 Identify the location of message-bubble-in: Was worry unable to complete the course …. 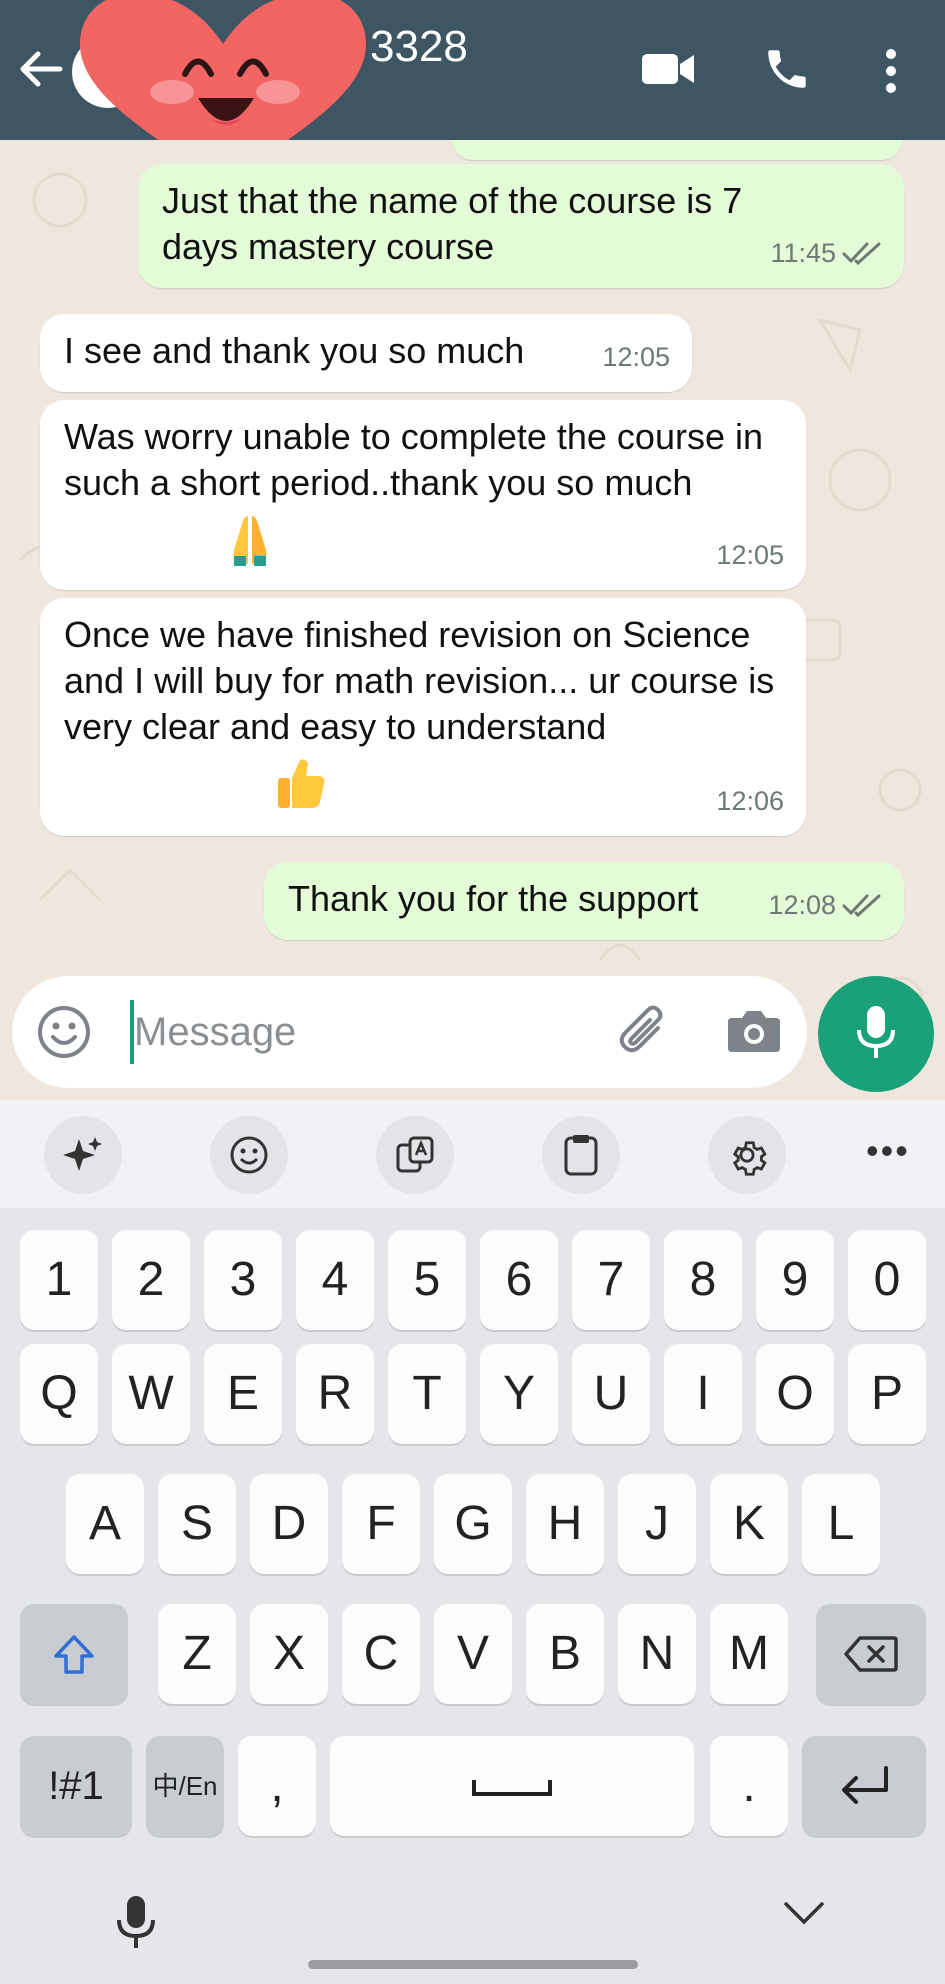
(423, 495).